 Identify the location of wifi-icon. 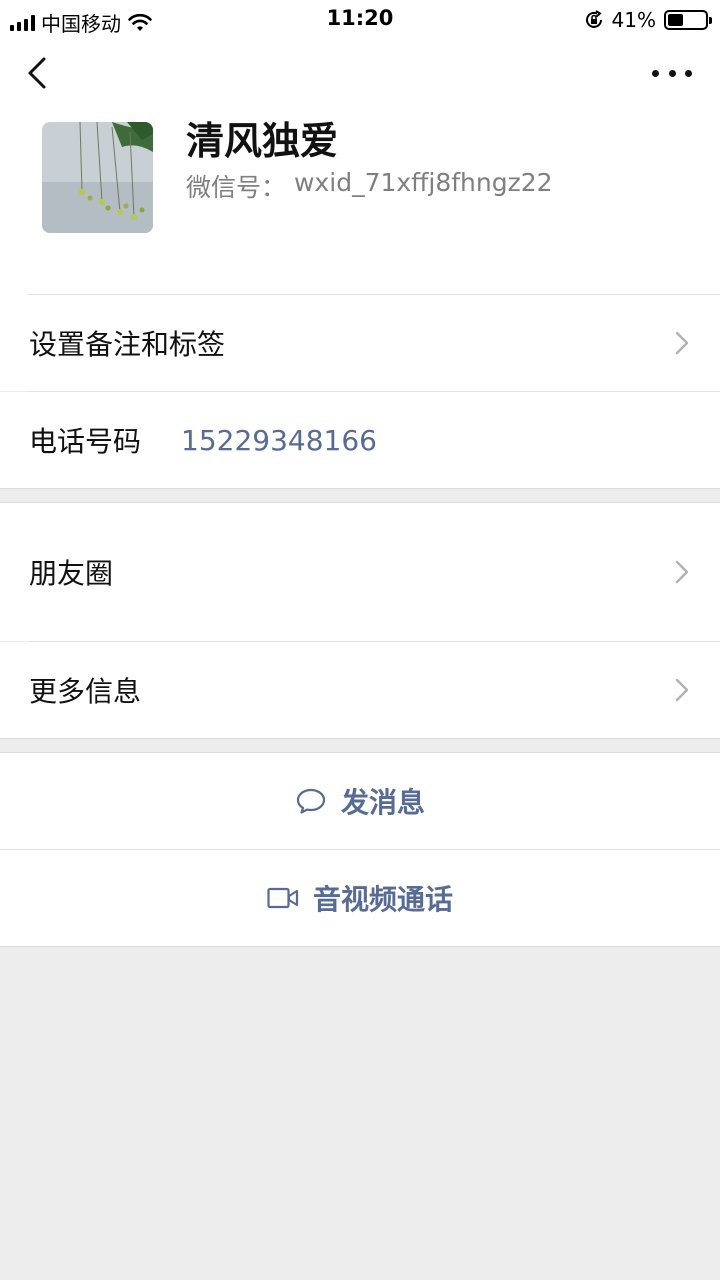
(140, 22).